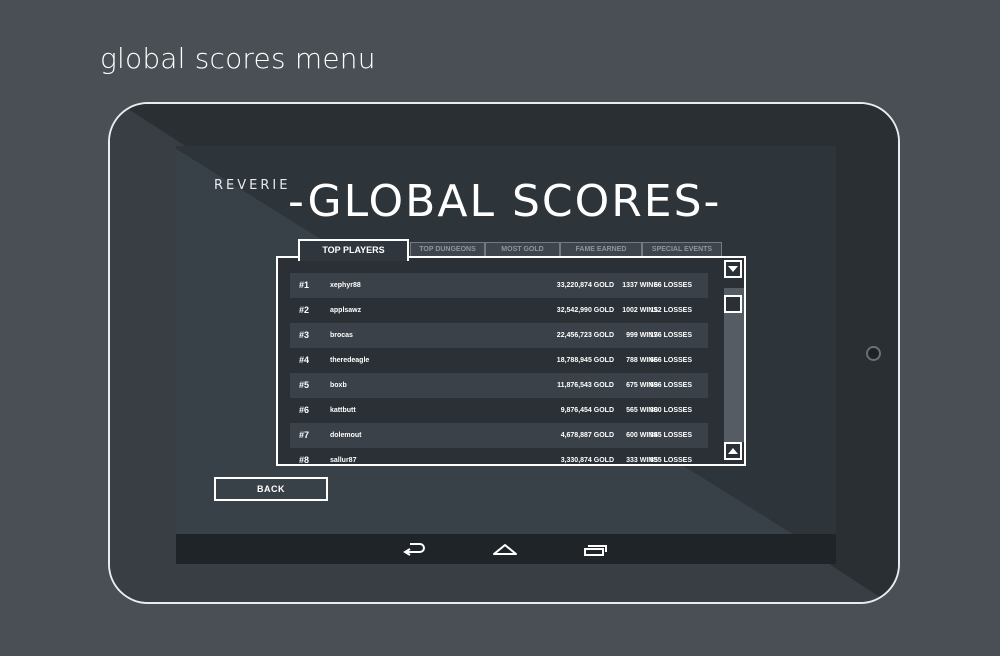 The image size is (1000, 656). I want to click on back-button: BACK, so click(271, 489).